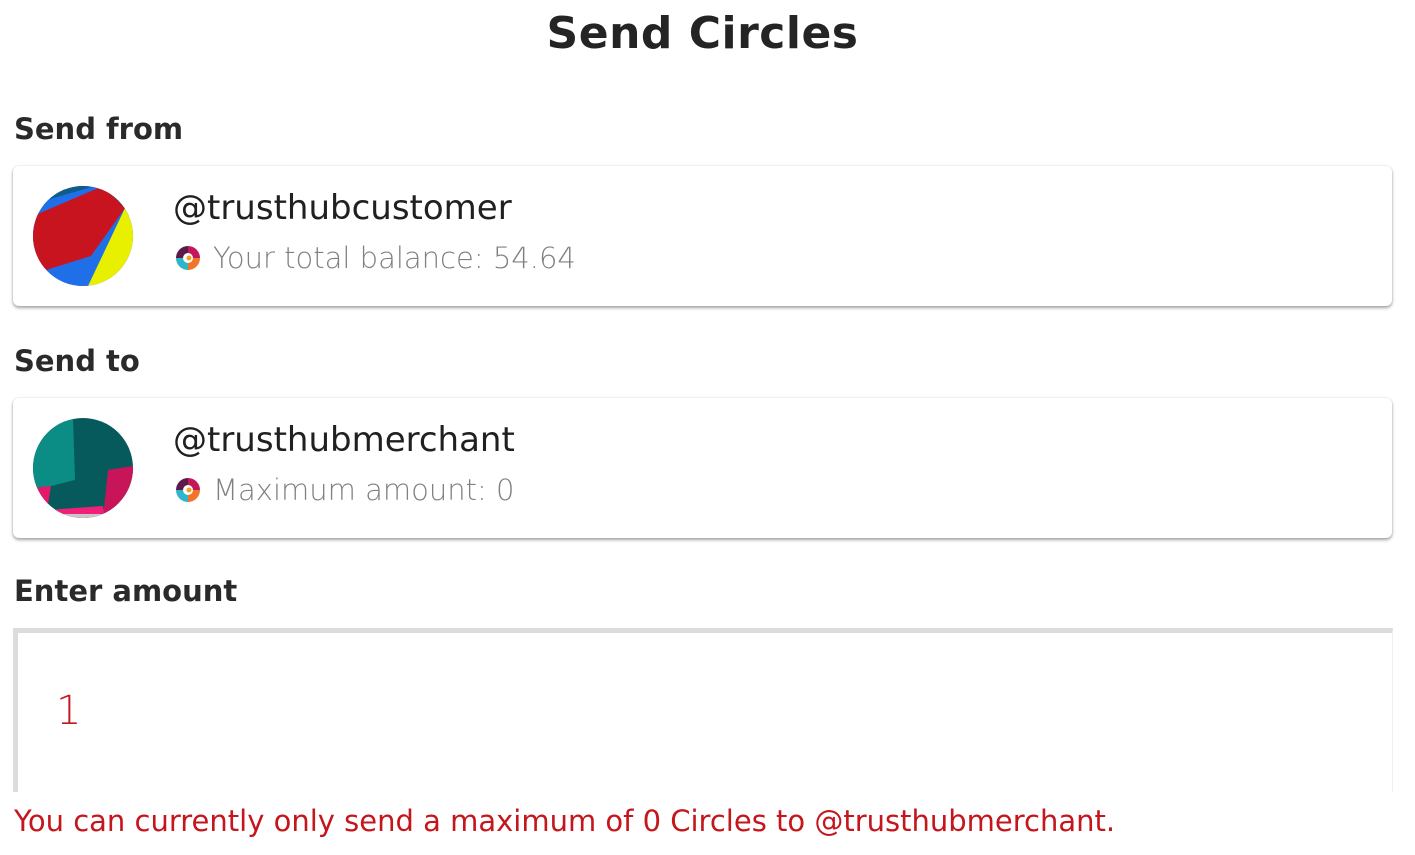 The image size is (1415, 855). Describe the element at coordinates (83, 468) in the screenshot. I see `recipient-avatar` at that location.